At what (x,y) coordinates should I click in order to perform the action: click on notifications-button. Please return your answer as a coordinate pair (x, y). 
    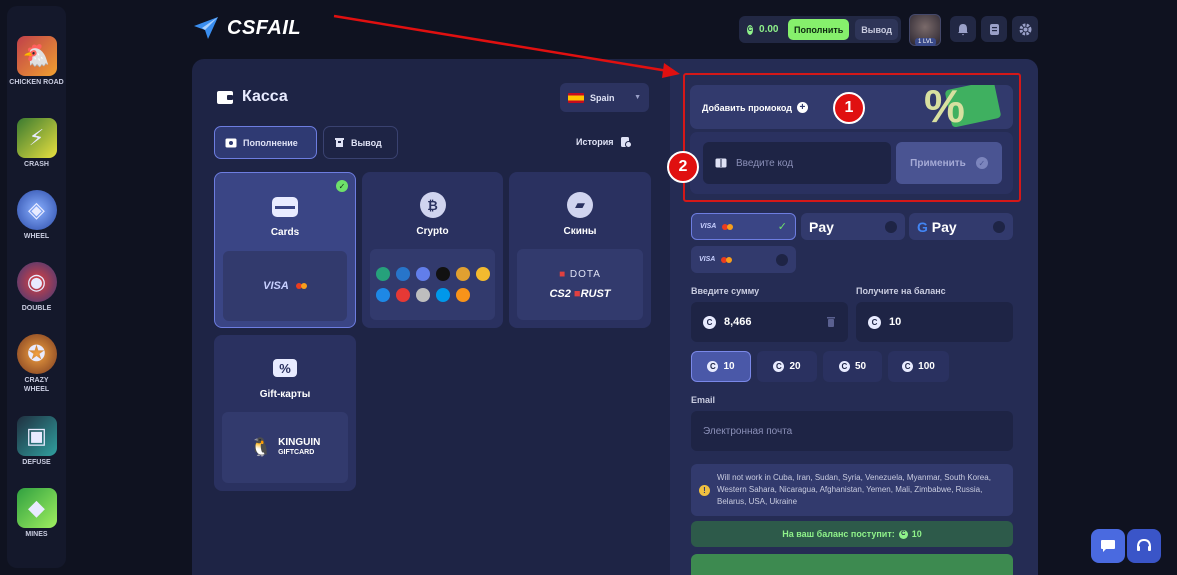
    Looking at the image, I should click on (963, 29).